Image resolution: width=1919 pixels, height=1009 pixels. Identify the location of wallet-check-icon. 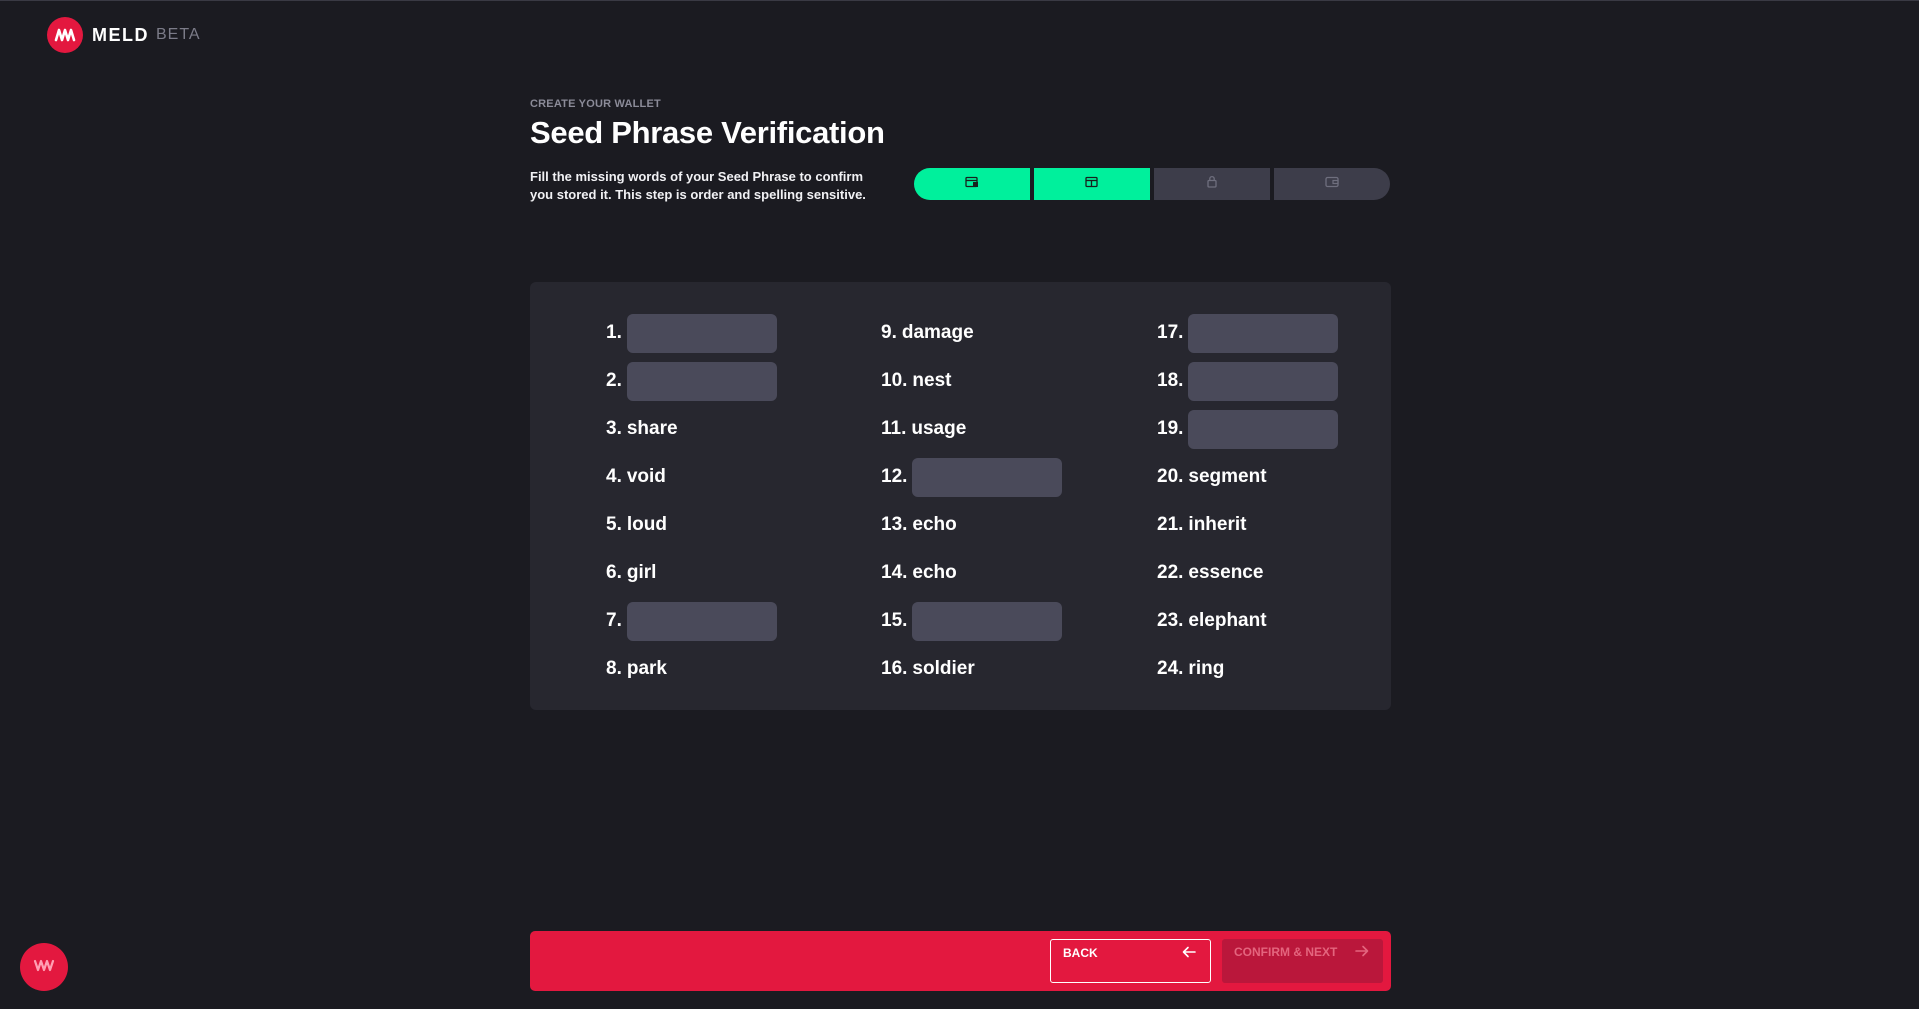
(1092, 184).